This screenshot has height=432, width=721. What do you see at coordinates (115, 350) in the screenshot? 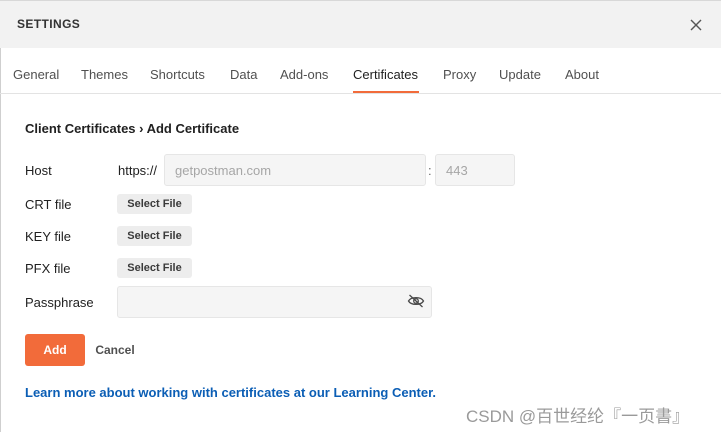
I see `cancel-button: Cancel` at bounding box center [115, 350].